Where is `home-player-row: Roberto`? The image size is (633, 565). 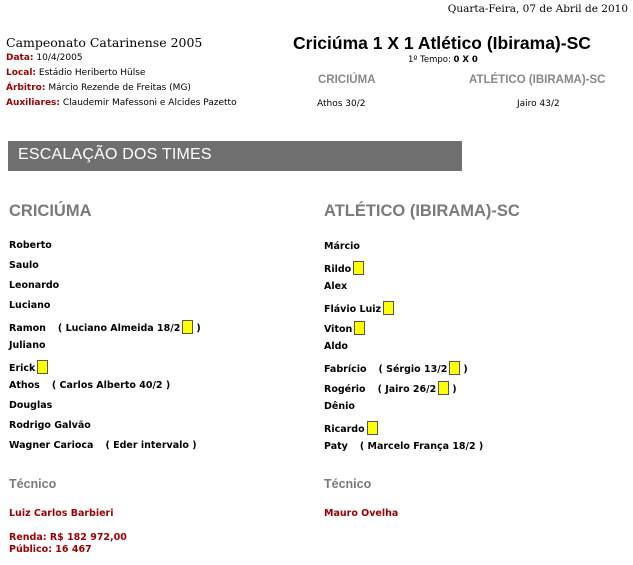 home-player-row: Roberto is located at coordinates (105, 250).